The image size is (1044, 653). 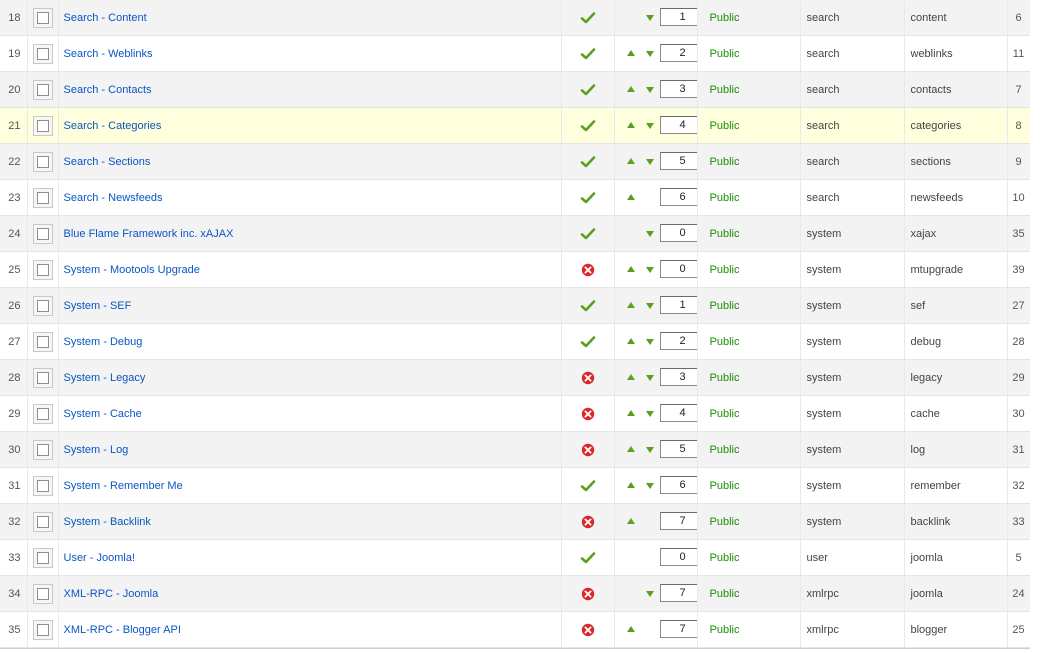 What do you see at coordinates (113, 126) in the screenshot?
I see `plugin-name-link: Search - Categories` at bounding box center [113, 126].